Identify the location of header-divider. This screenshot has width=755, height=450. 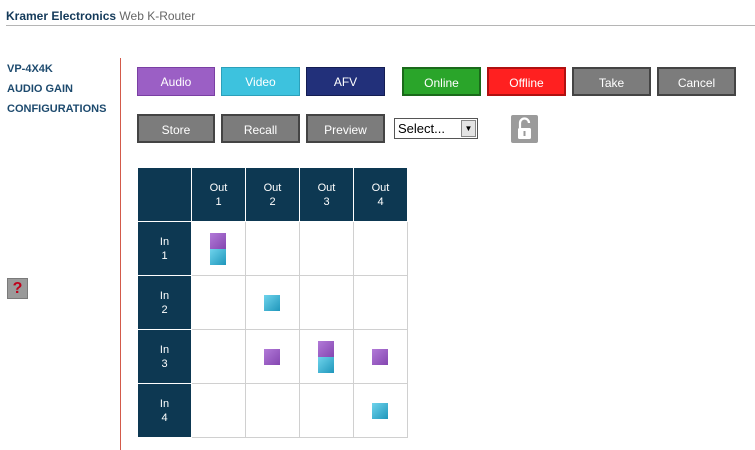
(380, 25).